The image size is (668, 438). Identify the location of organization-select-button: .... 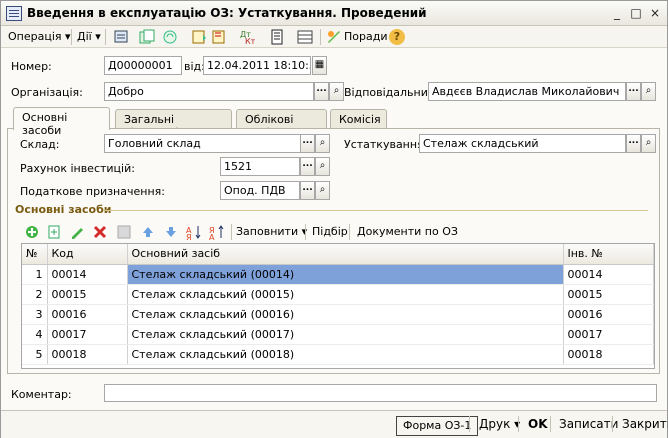
(321, 91).